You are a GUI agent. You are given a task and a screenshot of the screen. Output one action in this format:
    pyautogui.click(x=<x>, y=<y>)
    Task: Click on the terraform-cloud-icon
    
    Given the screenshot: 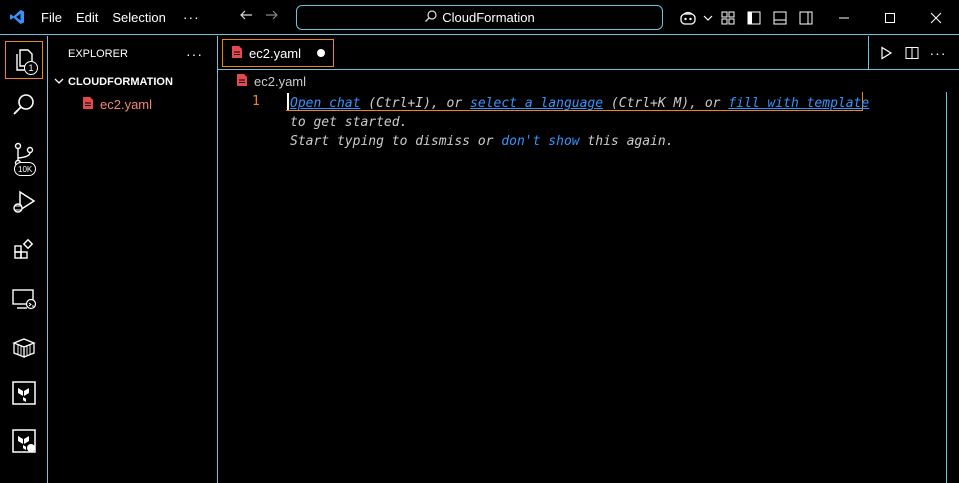 What is the action you would take?
    pyautogui.click(x=24, y=442)
    